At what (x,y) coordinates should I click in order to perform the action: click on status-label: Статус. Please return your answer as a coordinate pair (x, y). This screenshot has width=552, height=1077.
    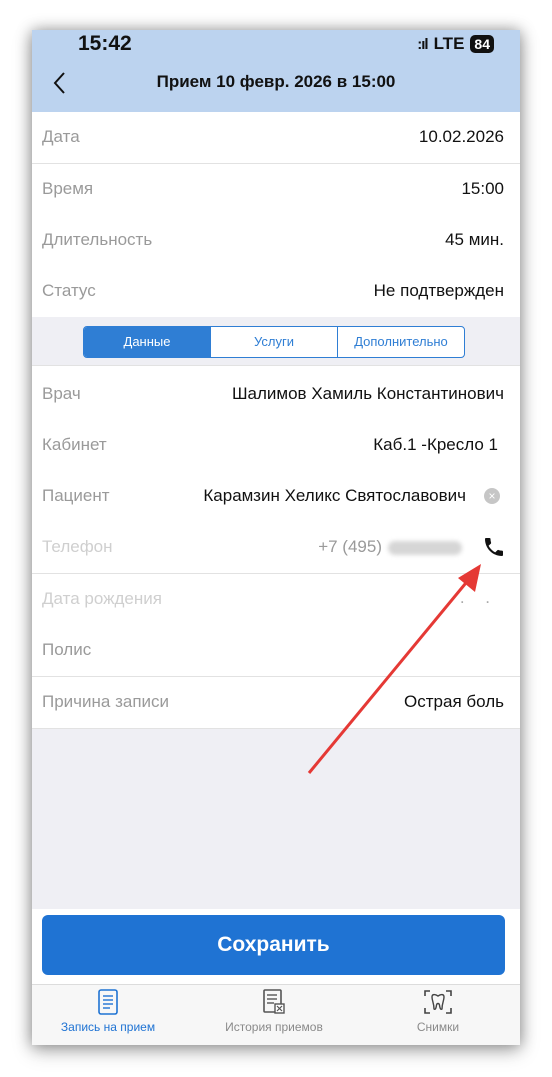
    Looking at the image, I should click on (69, 290).